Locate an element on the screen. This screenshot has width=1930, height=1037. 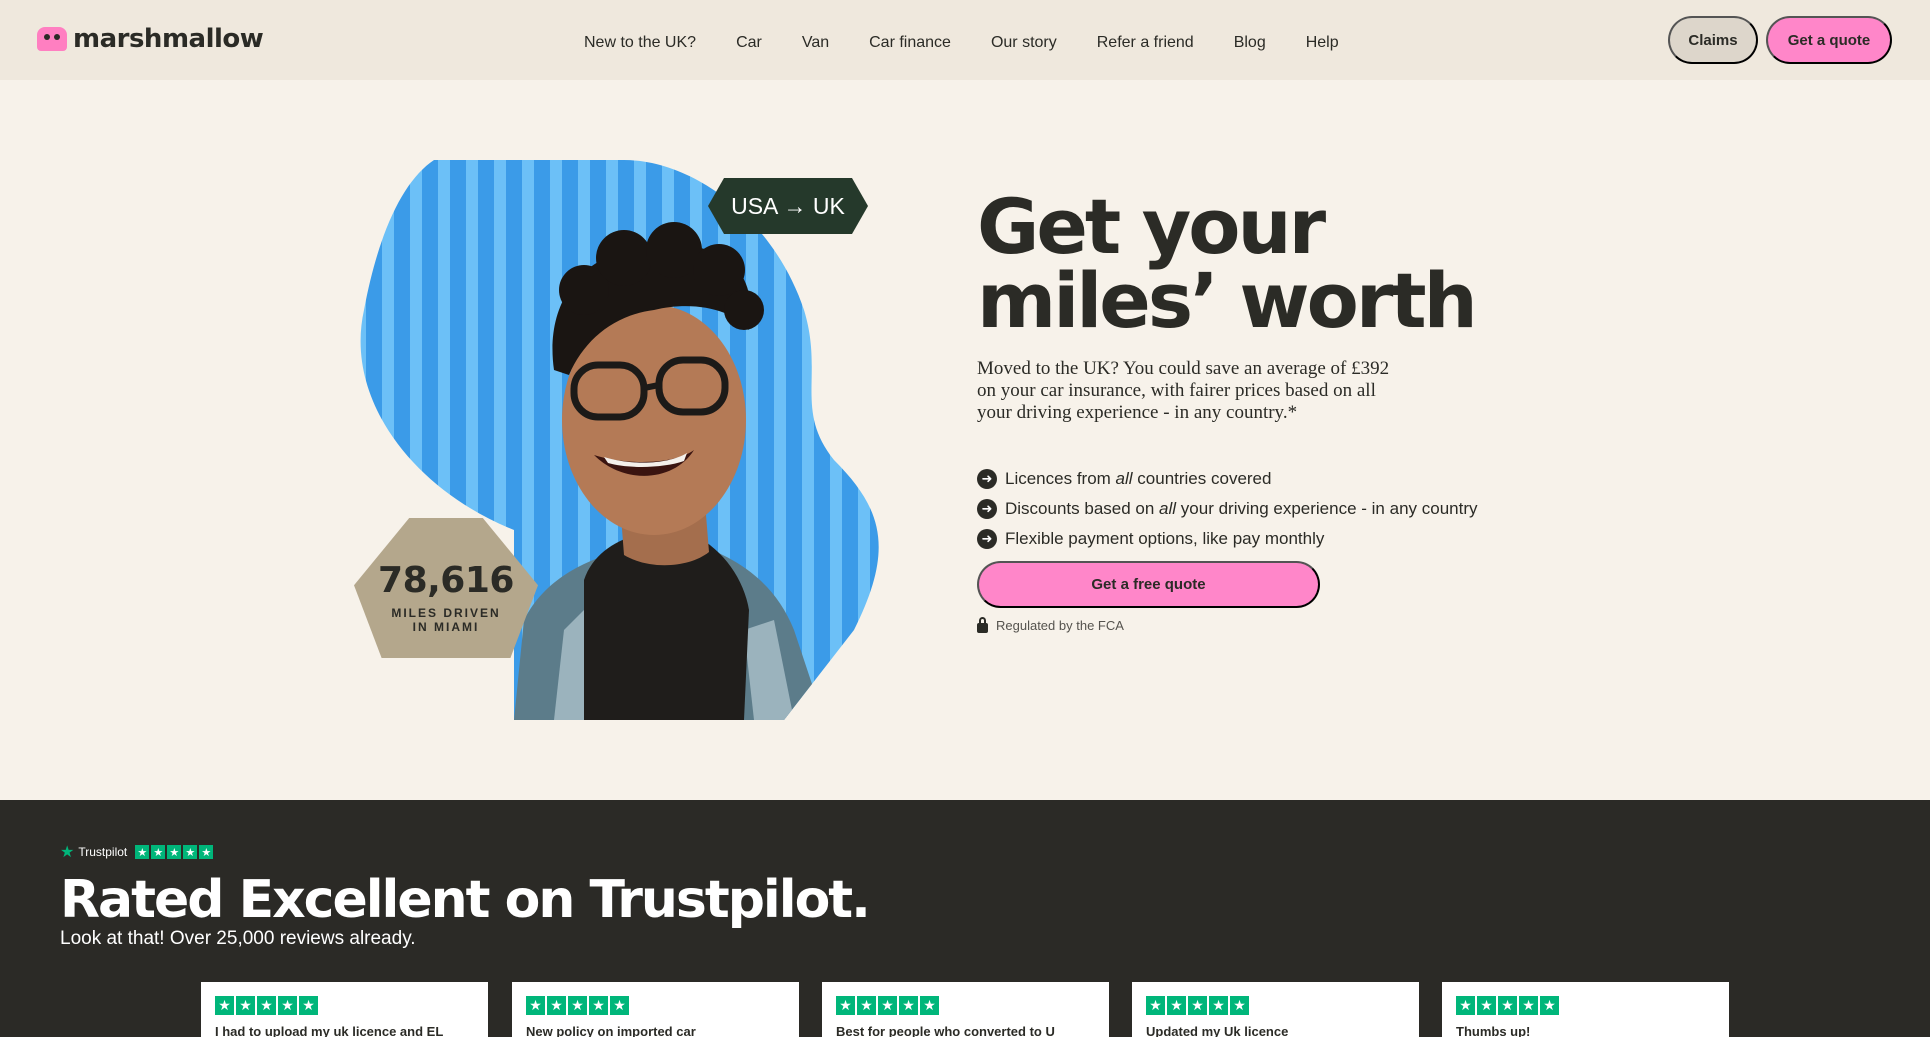
list-item: ➜ Licences from all countries covered is located at coordinates (1227, 479).